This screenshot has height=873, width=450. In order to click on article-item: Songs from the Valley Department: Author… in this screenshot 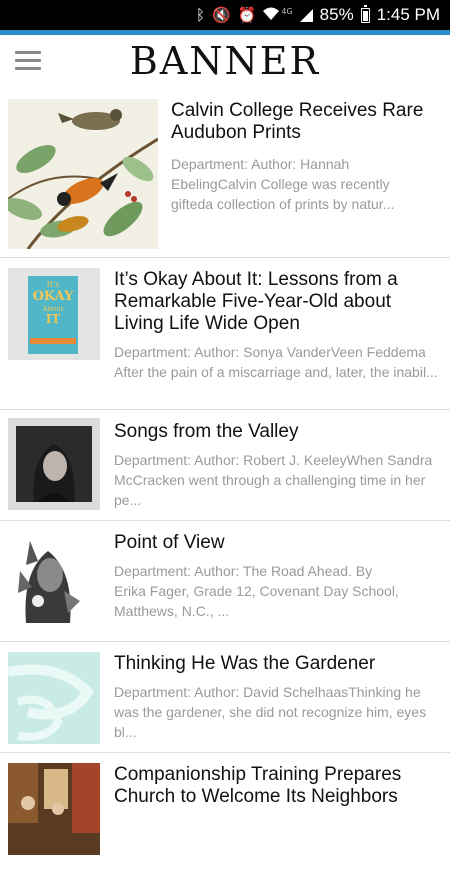, I will do `click(225, 465)`.